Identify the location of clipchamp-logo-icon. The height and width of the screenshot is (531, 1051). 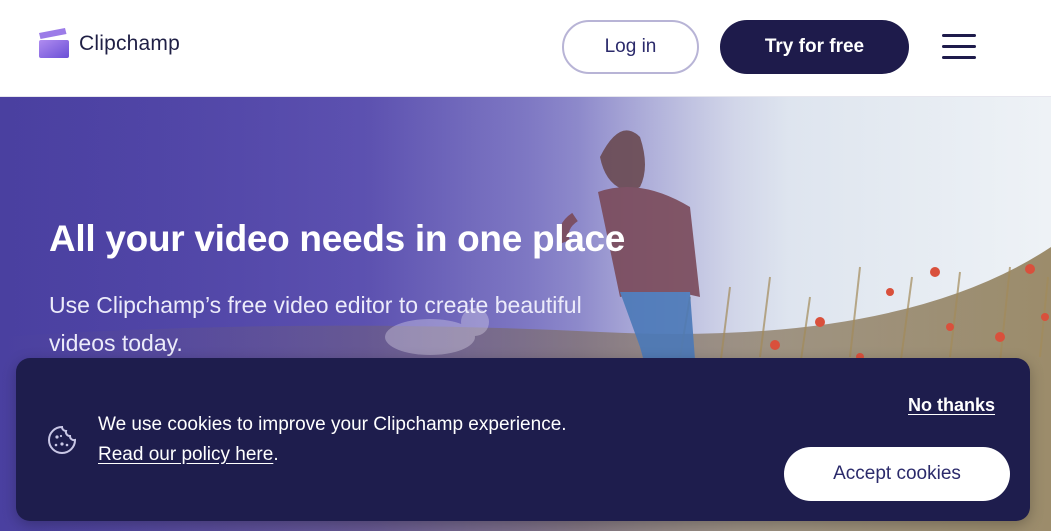
(54, 43).